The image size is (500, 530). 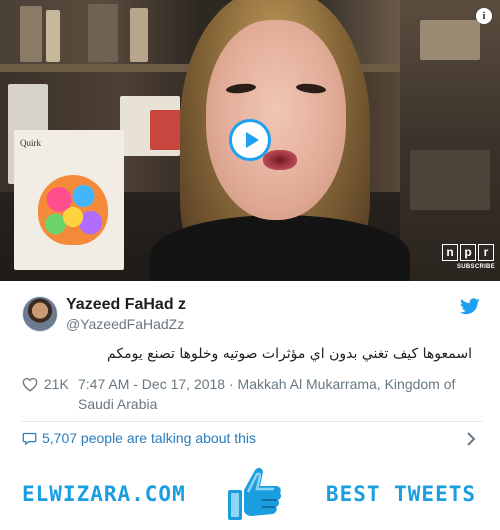 What do you see at coordinates (40, 314) in the screenshot?
I see `avatar` at bounding box center [40, 314].